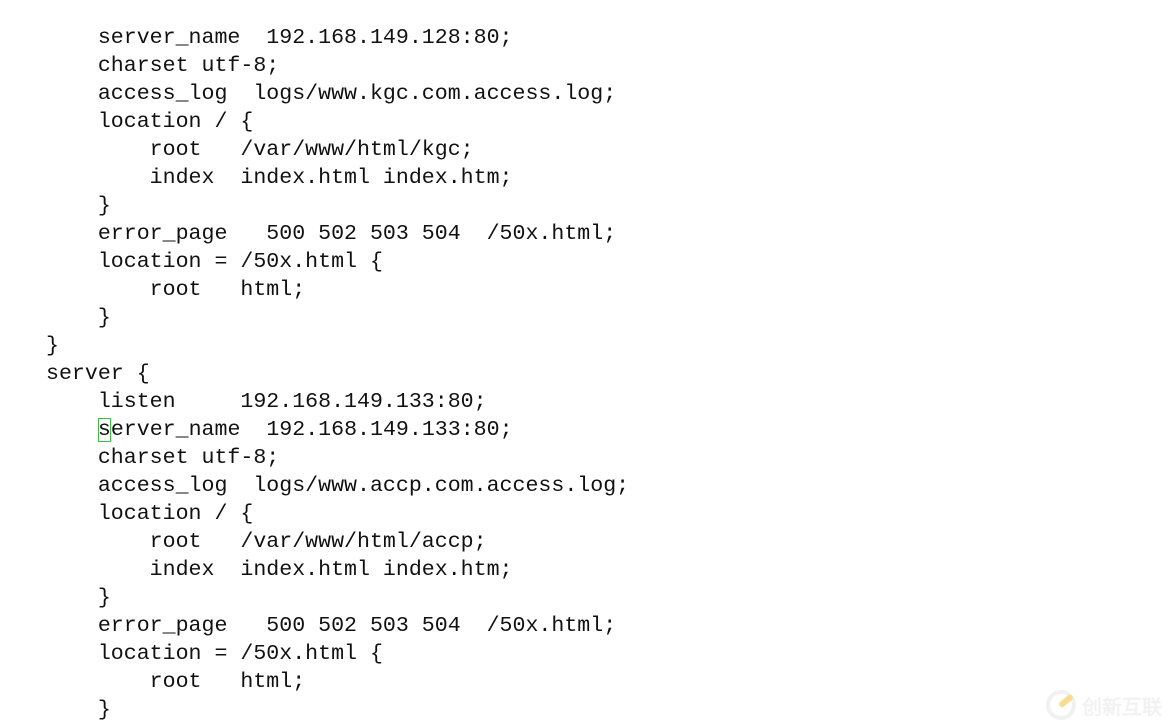 The height and width of the screenshot is (728, 1172). What do you see at coordinates (586, 94) in the screenshot?
I see `code-line: access_log logs/www.kgc.com.access.log;` at bounding box center [586, 94].